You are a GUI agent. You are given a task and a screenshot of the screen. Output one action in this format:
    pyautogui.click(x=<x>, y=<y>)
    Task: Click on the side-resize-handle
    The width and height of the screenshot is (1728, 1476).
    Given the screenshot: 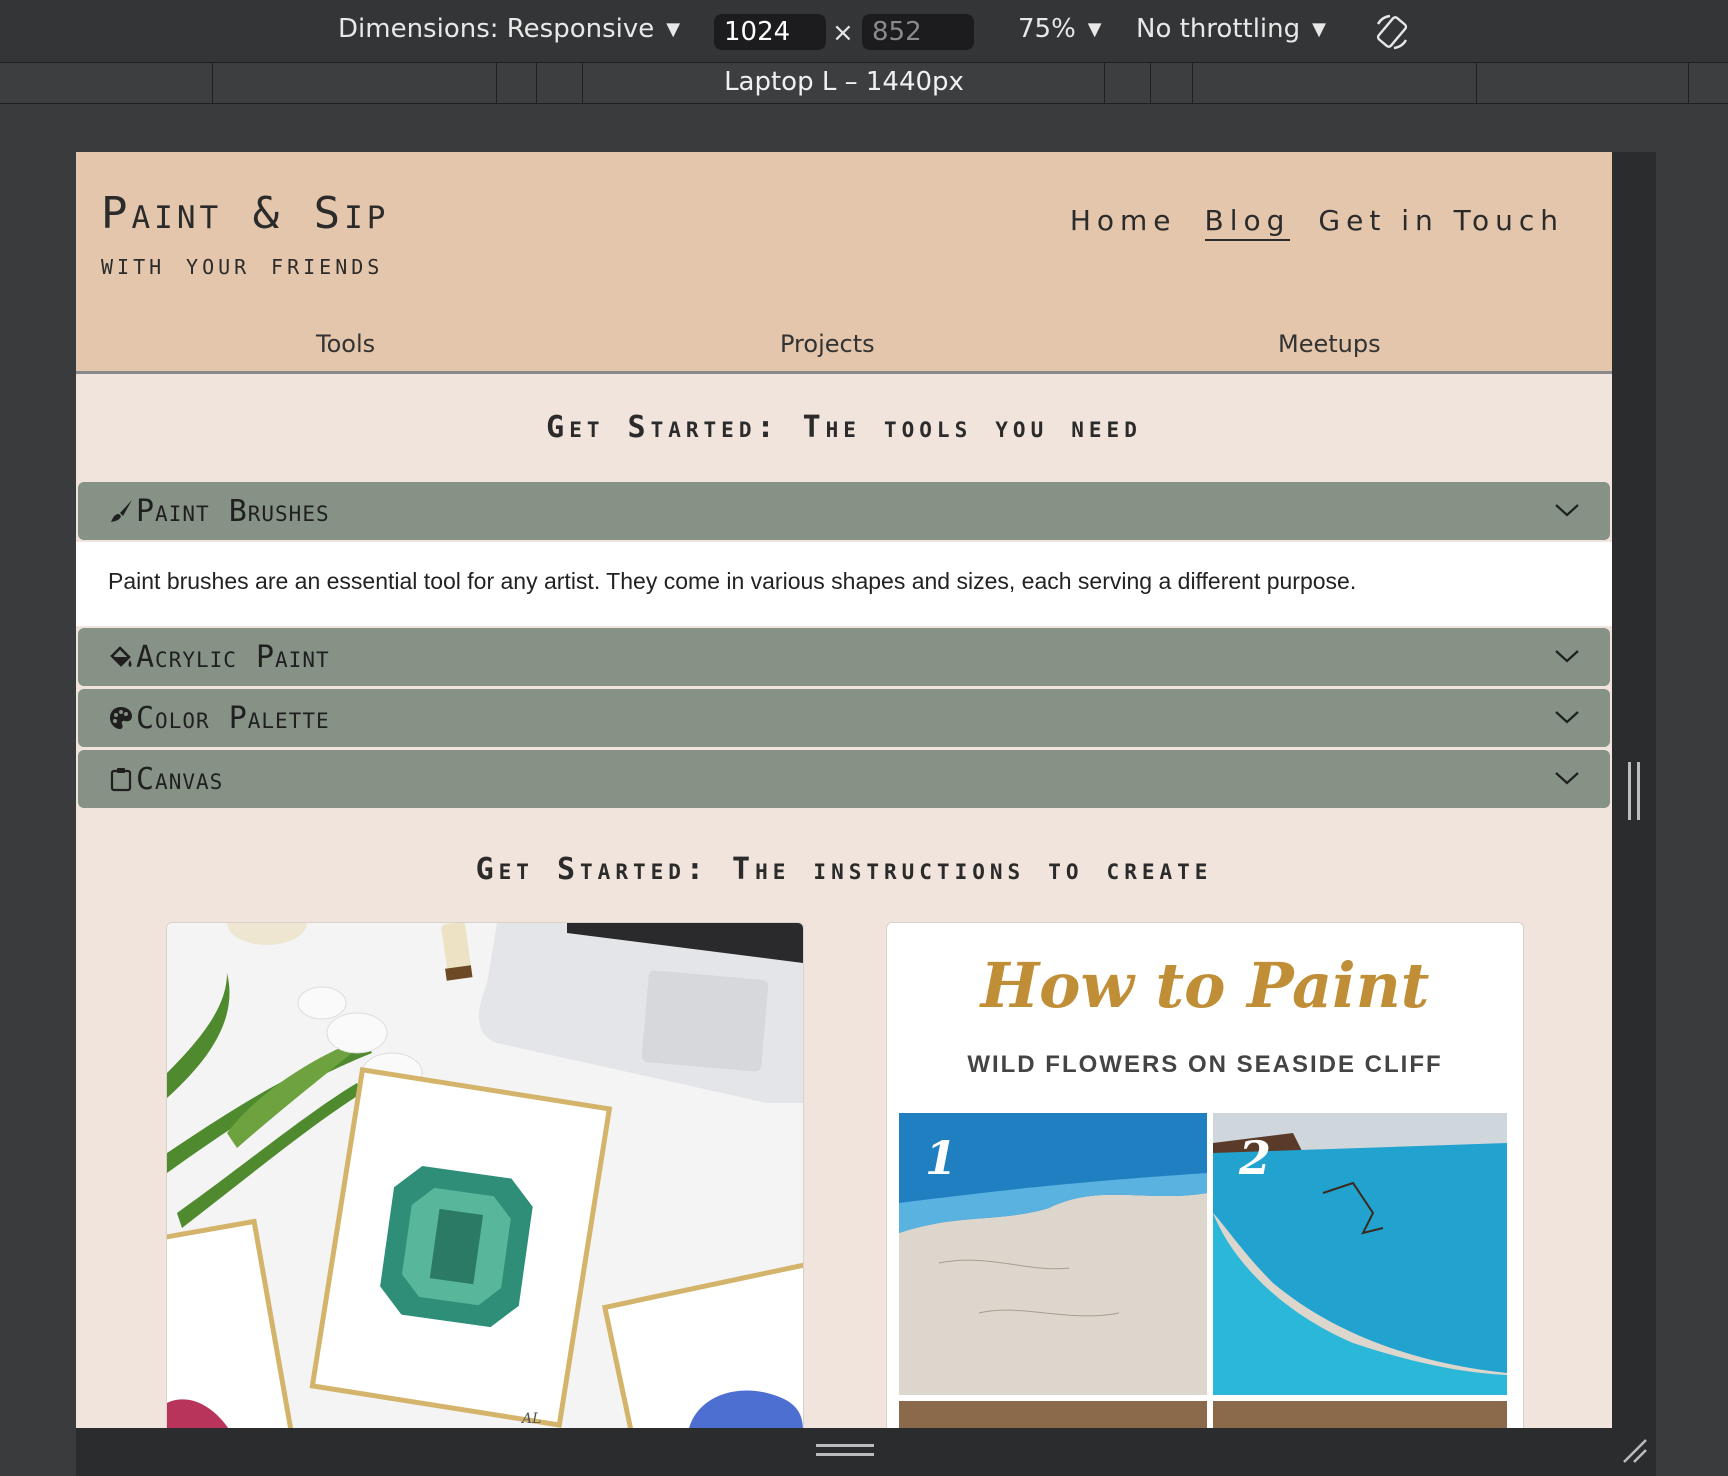 What is the action you would take?
    pyautogui.click(x=1634, y=791)
    